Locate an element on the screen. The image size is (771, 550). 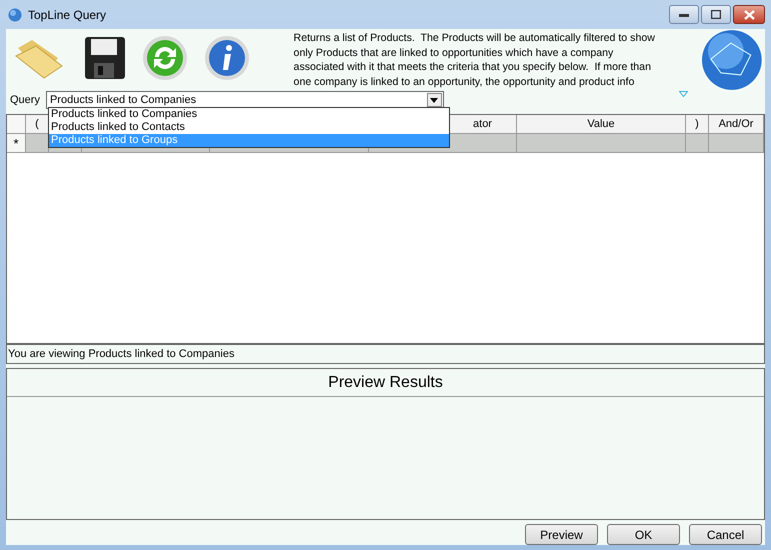
dialog-button: Cancel is located at coordinates (725, 534).